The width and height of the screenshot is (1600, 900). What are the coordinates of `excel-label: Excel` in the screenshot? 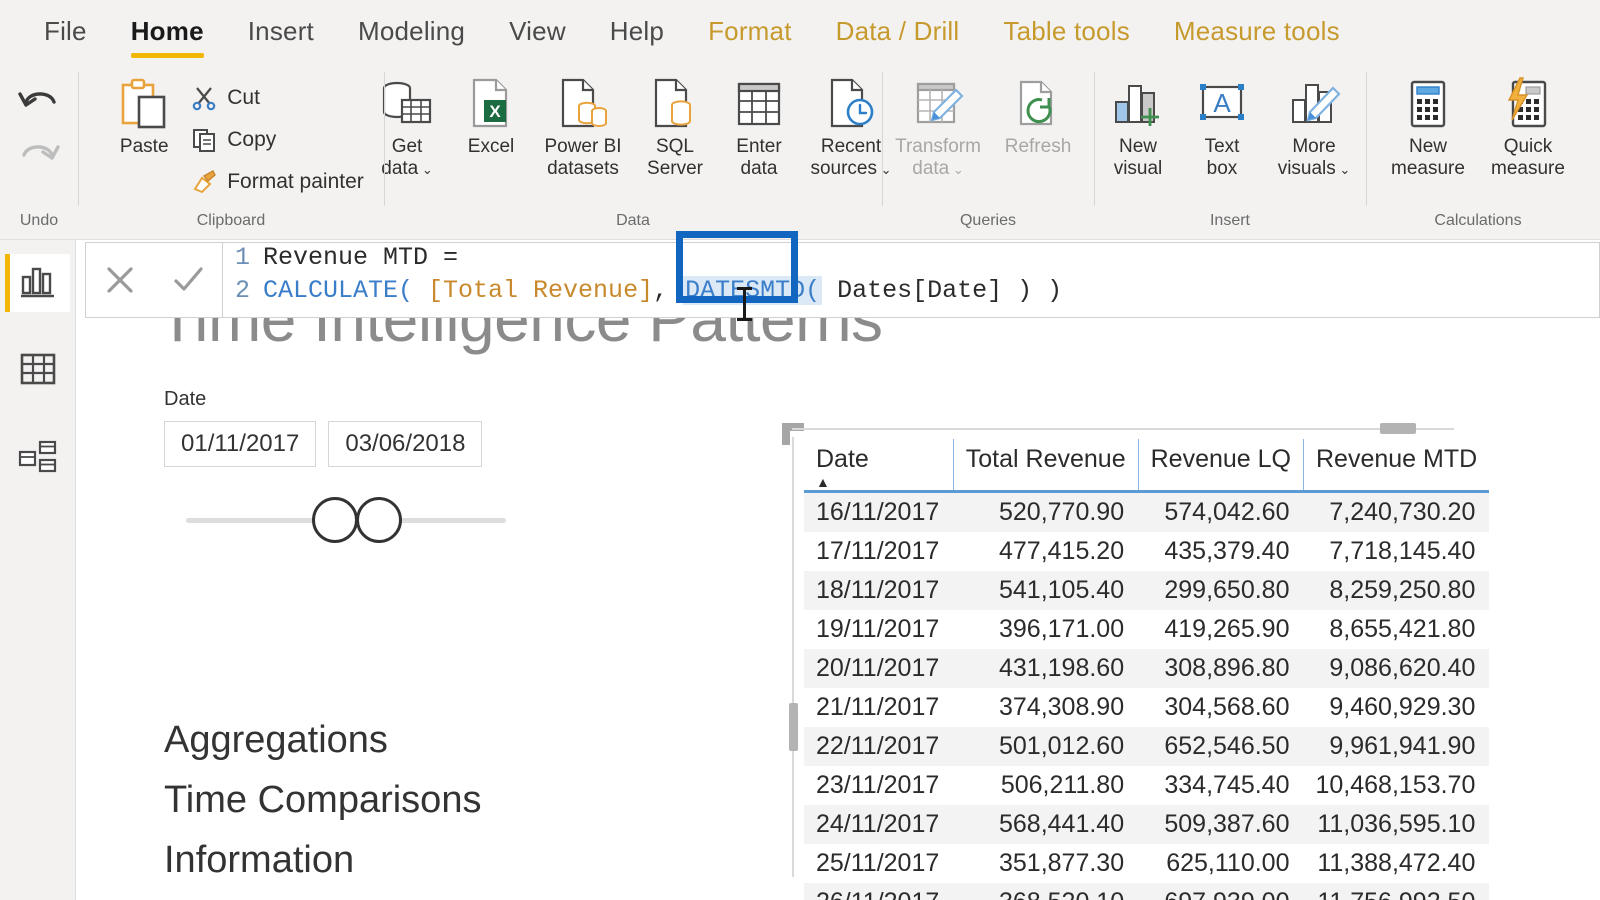 It's located at (491, 146).